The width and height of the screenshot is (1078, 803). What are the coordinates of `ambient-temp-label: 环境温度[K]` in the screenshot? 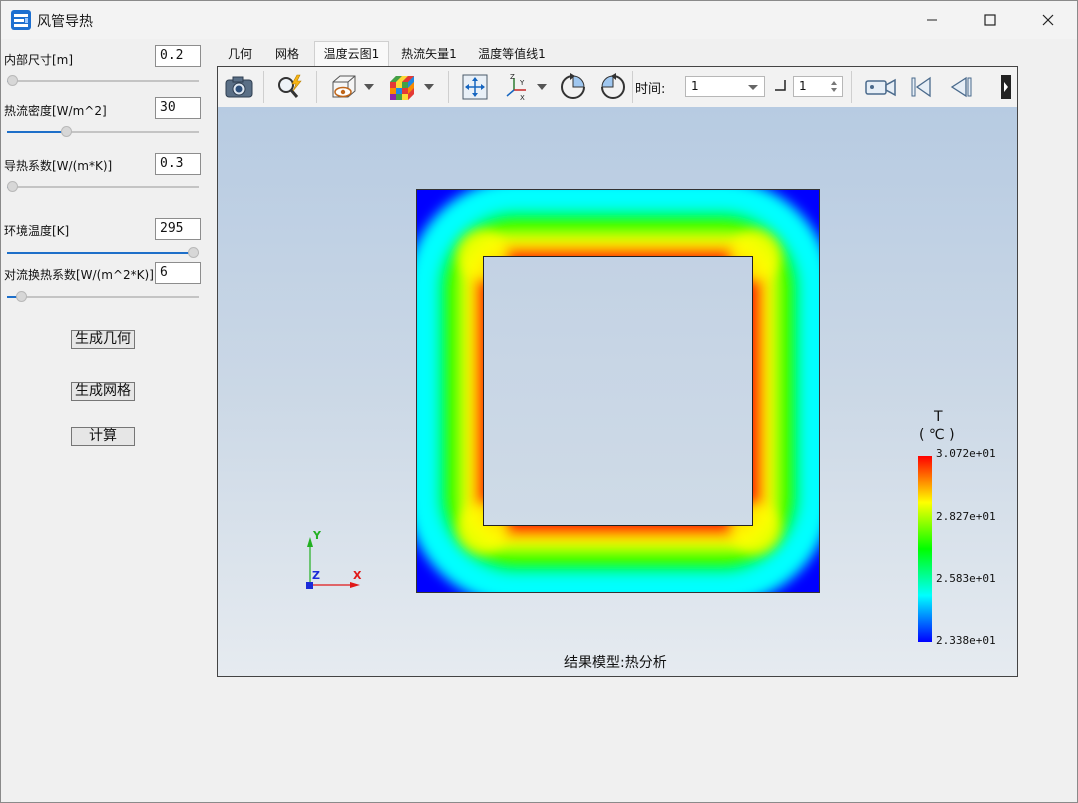 It's located at (37, 231).